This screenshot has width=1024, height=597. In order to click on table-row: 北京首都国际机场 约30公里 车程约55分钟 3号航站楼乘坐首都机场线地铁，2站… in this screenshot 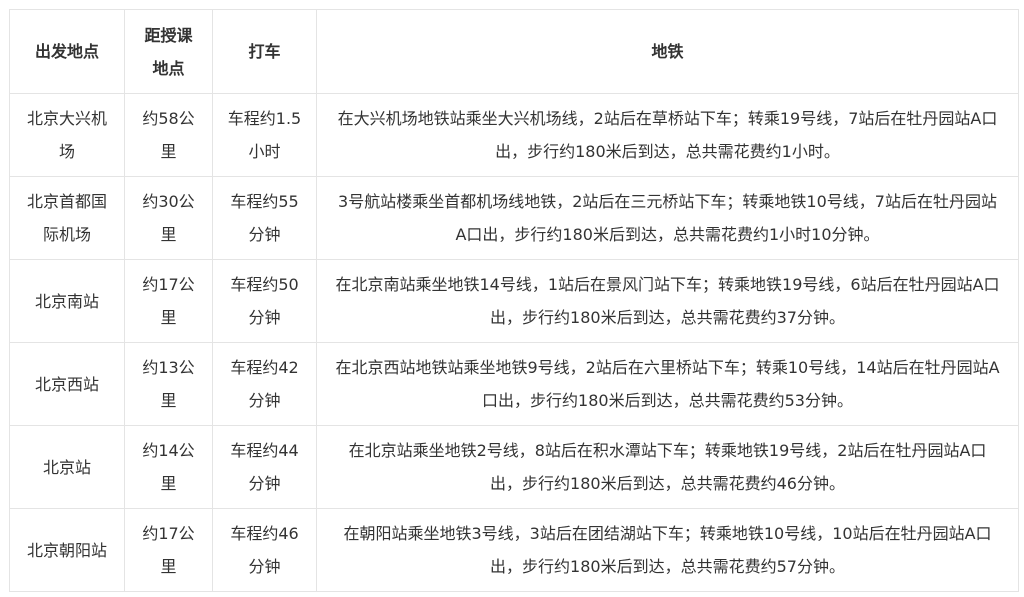, I will do `click(514, 218)`.